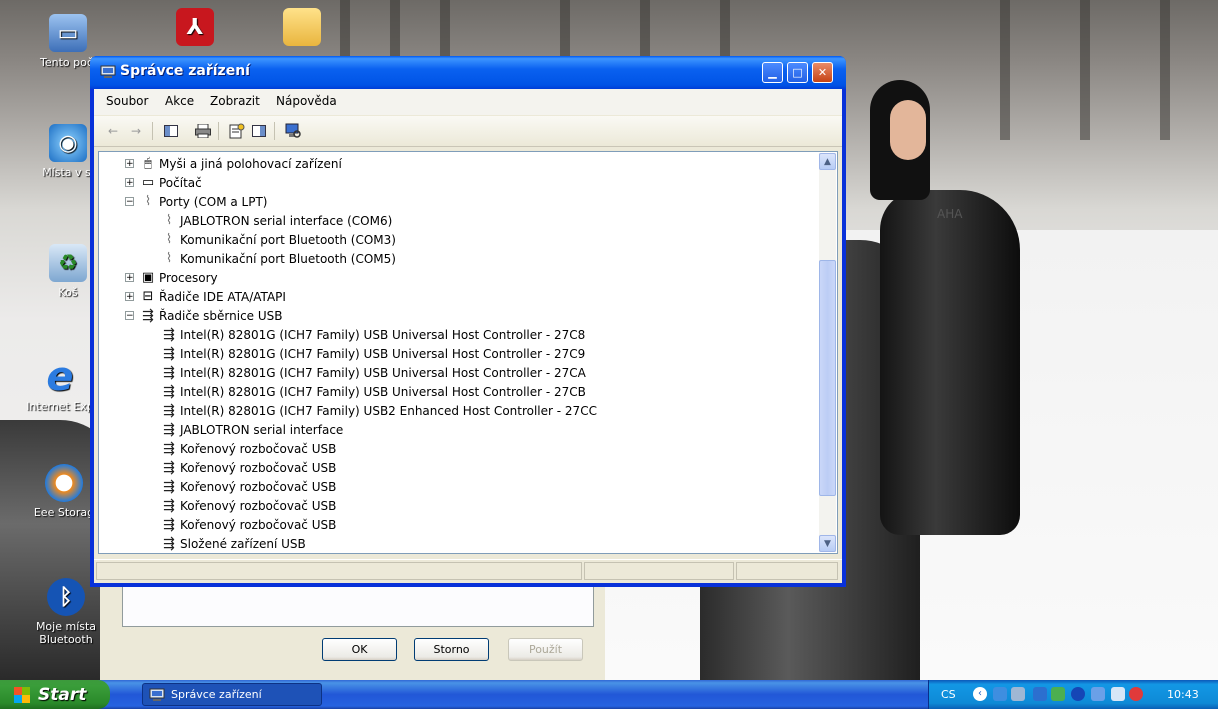  I want to click on desktop-icon-adobe-reader: ⅄, so click(195, 29).